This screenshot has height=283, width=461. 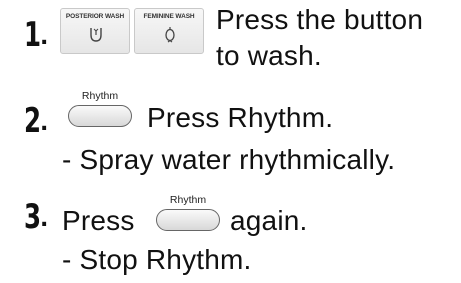 What do you see at coordinates (157, 259) in the screenshot?
I see `step-3-note: - Stop Rhythm.` at bounding box center [157, 259].